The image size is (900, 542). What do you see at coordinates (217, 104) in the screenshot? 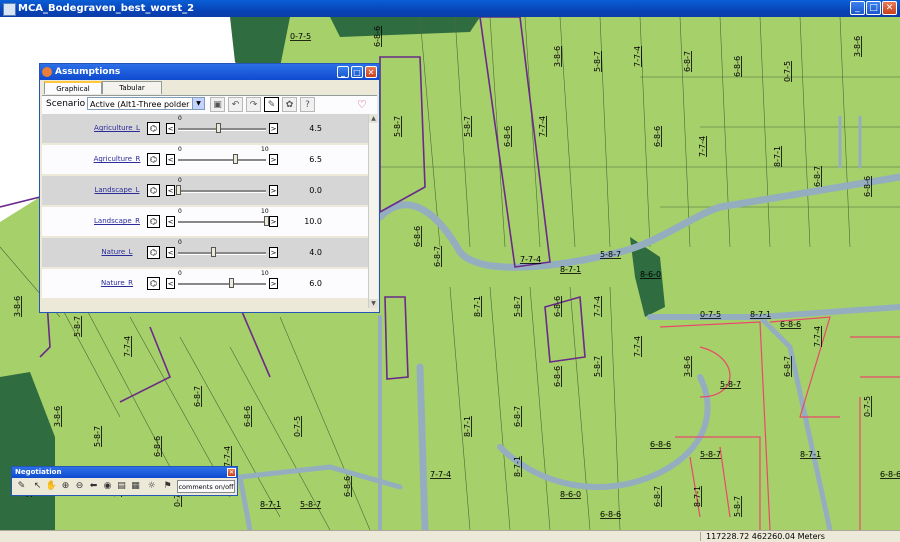
I see `save-icon: ▣` at bounding box center [217, 104].